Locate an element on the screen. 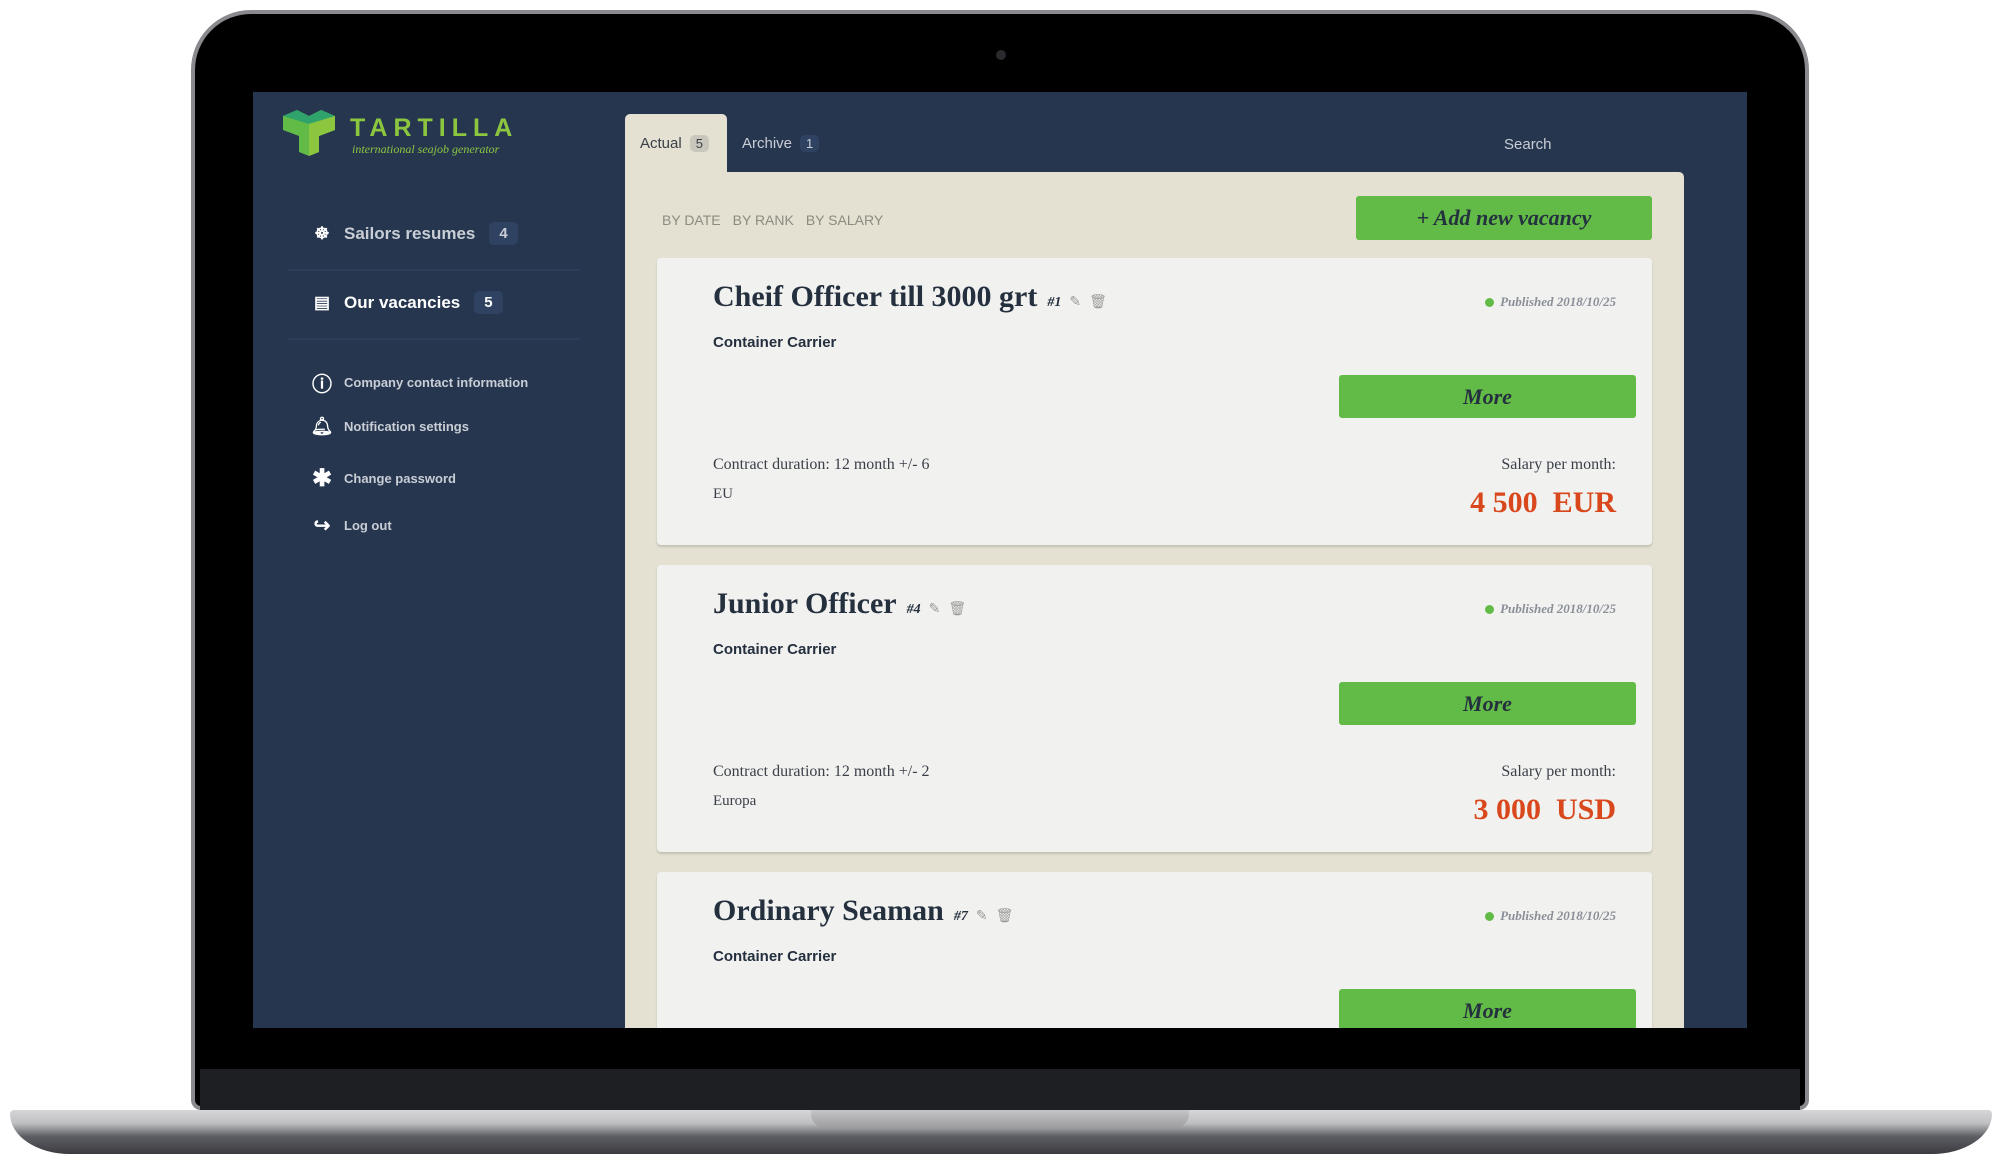 This screenshot has height=1166, width=2000. region: Europa is located at coordinates (735, 801).